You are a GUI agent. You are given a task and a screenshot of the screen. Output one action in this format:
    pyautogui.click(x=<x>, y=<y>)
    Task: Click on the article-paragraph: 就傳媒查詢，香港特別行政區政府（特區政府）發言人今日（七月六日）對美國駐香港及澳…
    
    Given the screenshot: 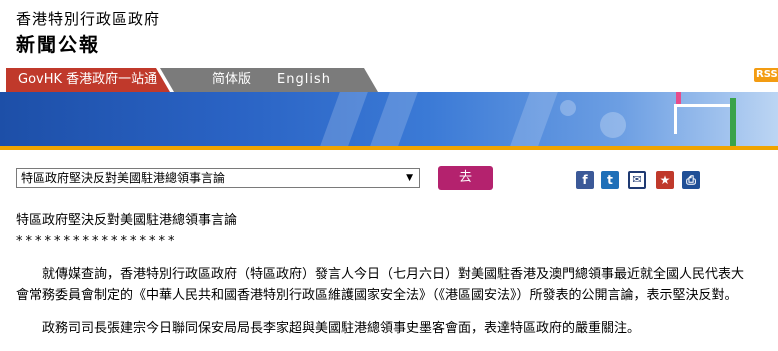 What is the action you would take?
    pyautogui.click(x=380, y=285)
    